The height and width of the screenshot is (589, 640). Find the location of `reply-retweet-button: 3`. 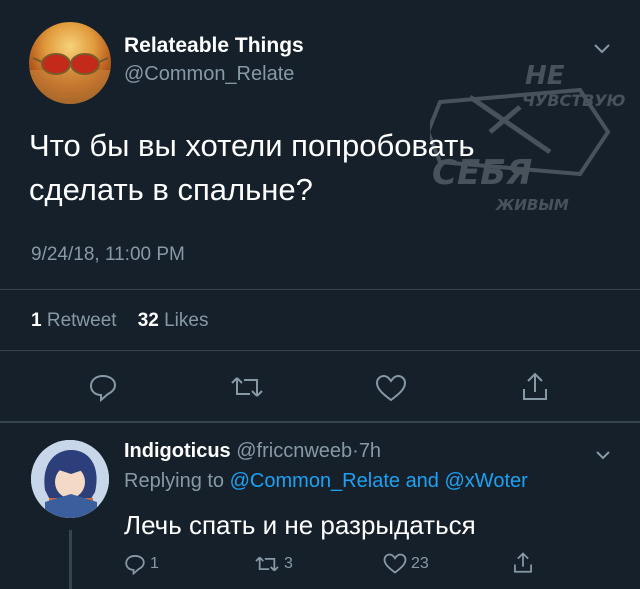

reply-retweet-button: 3 is located at coordinates (273, 564).